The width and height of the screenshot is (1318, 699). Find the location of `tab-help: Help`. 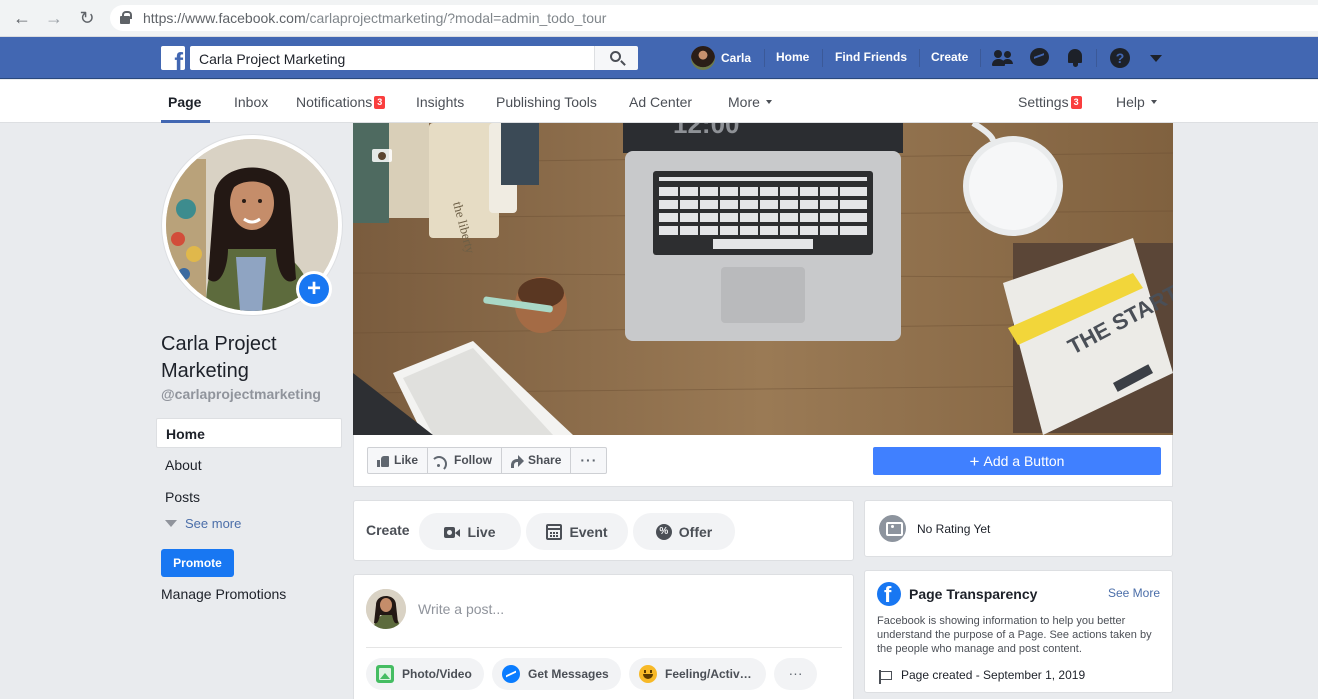

tab-help: Help is located at coordinates (1136, 102).